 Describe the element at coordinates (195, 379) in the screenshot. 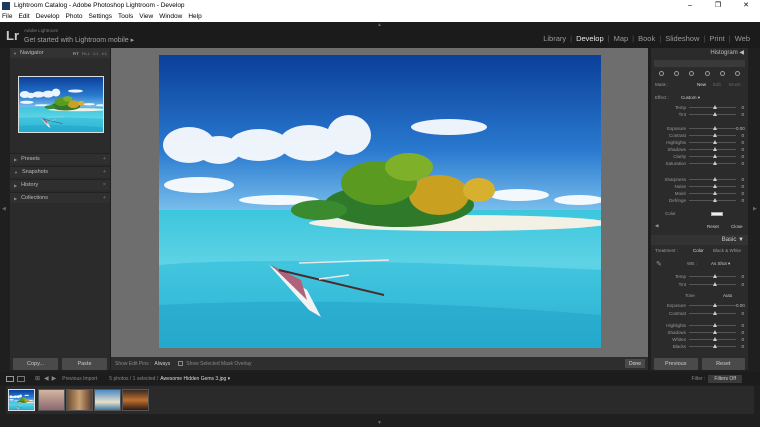

I see `selected-filename: Awesome Hidden Gems 3.jpg ▾` at that location.